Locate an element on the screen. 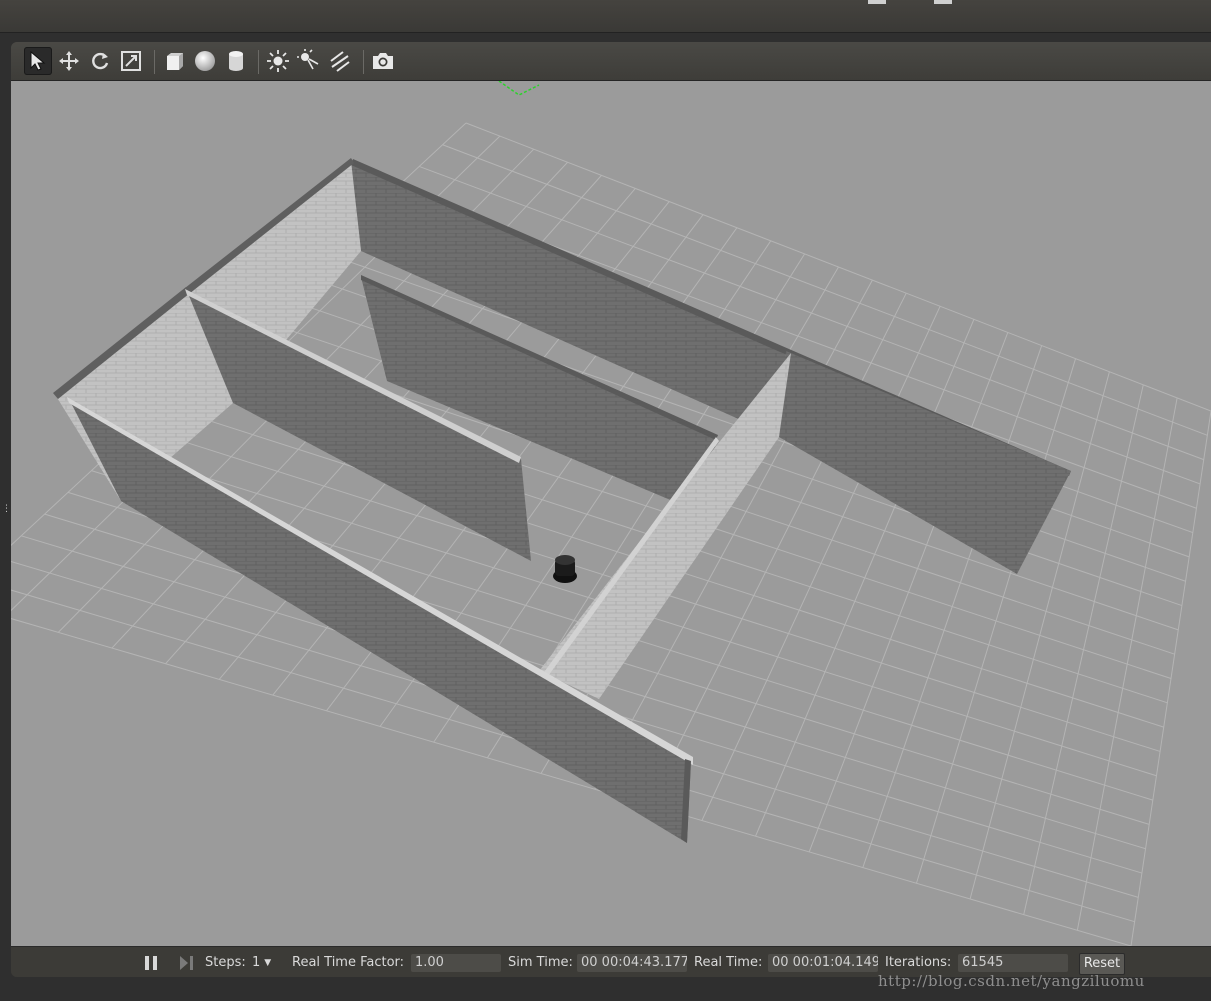 This screenshot has width=1211, height=1001. toolbar is located at coordinates (611, 61).